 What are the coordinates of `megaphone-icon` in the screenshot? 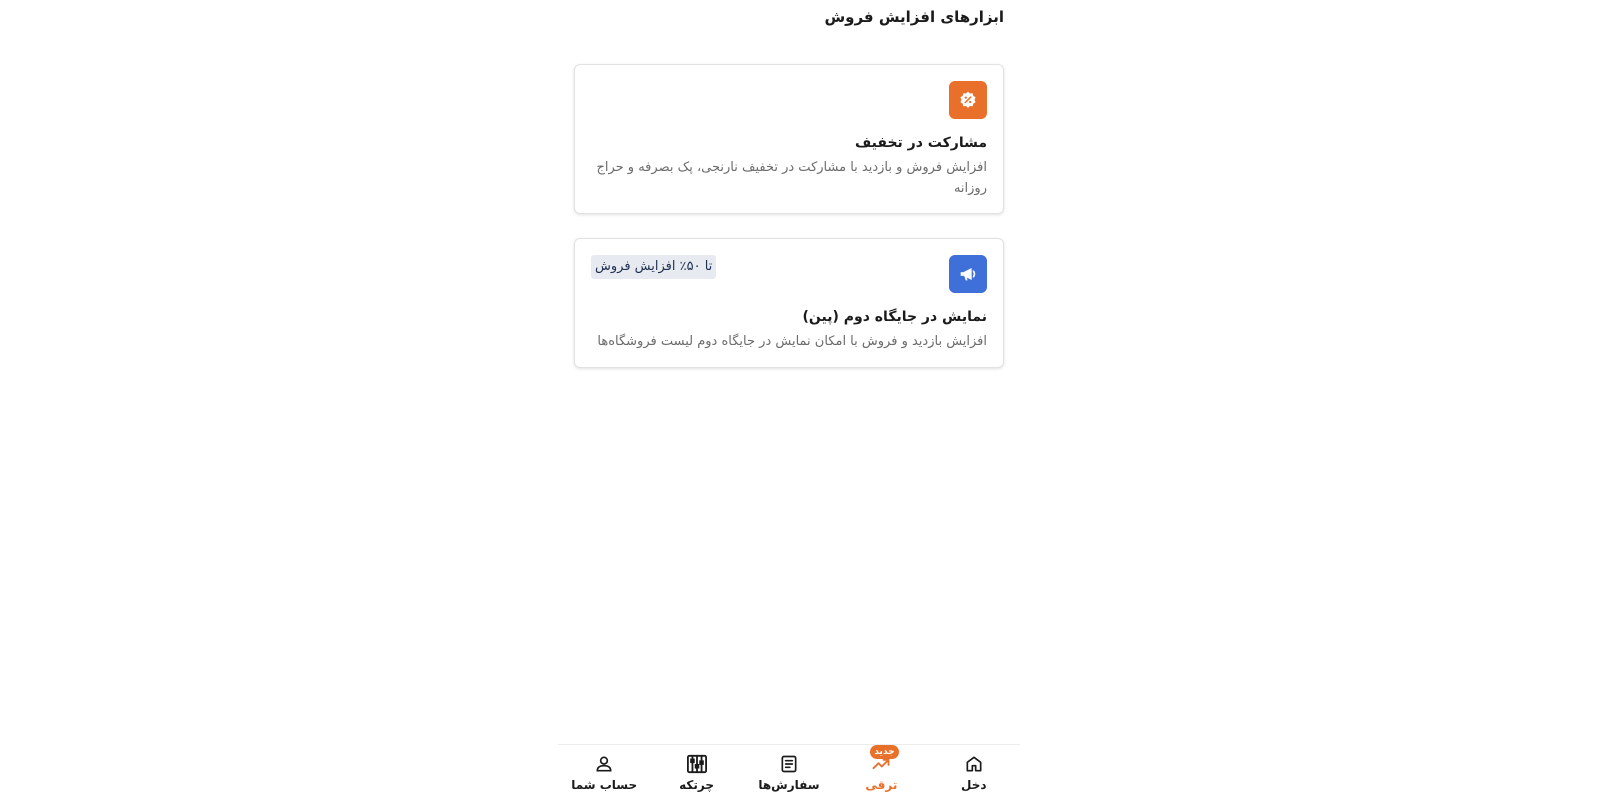 It's located at (968, 274).